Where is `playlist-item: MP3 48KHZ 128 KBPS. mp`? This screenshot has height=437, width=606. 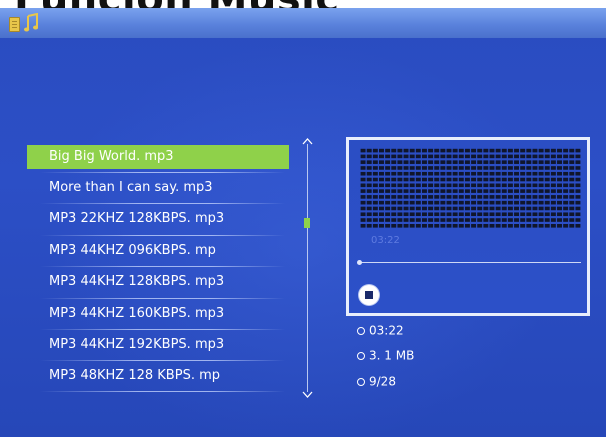 playlist-item: MP3 48KHZ 128 KBPS. mp is located at coordinates (158, 376).